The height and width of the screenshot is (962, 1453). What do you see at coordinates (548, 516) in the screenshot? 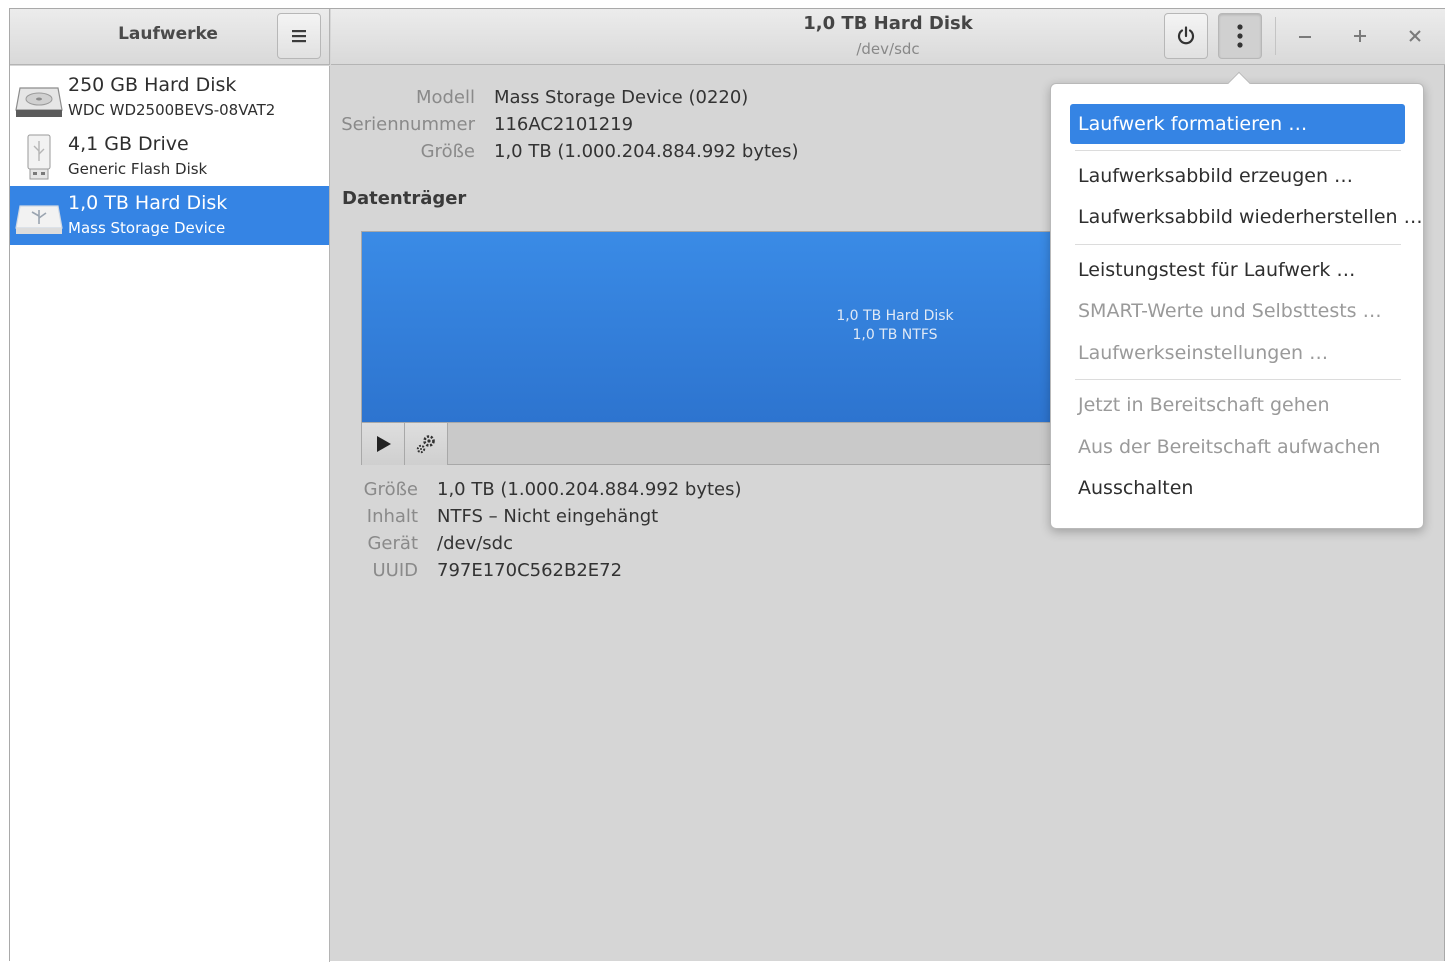
I see `partition-content-value: NTFS – Nicht eingehängt` at bounding box center [548, 516].